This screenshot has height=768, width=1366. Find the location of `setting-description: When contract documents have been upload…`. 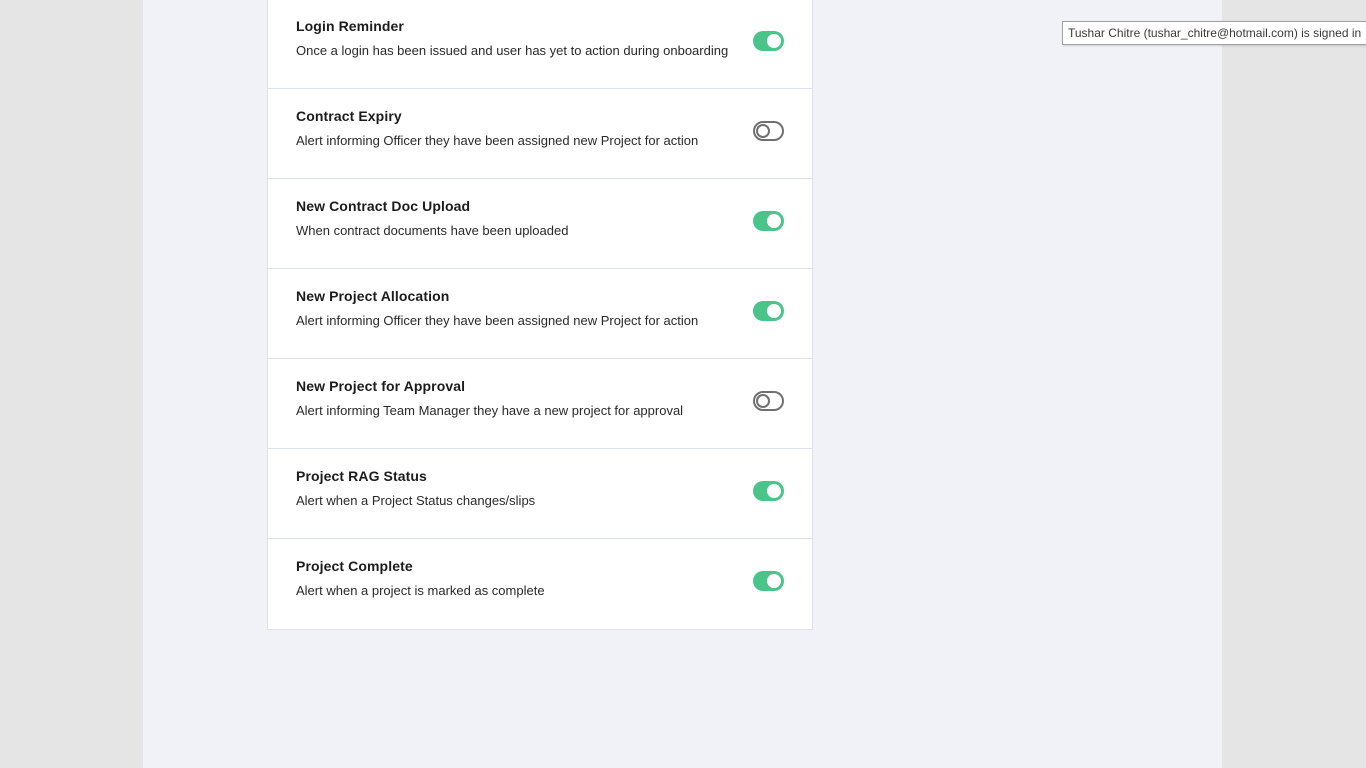

setting-description: When contract documents have been upload… is located at coordinates (432, 230).